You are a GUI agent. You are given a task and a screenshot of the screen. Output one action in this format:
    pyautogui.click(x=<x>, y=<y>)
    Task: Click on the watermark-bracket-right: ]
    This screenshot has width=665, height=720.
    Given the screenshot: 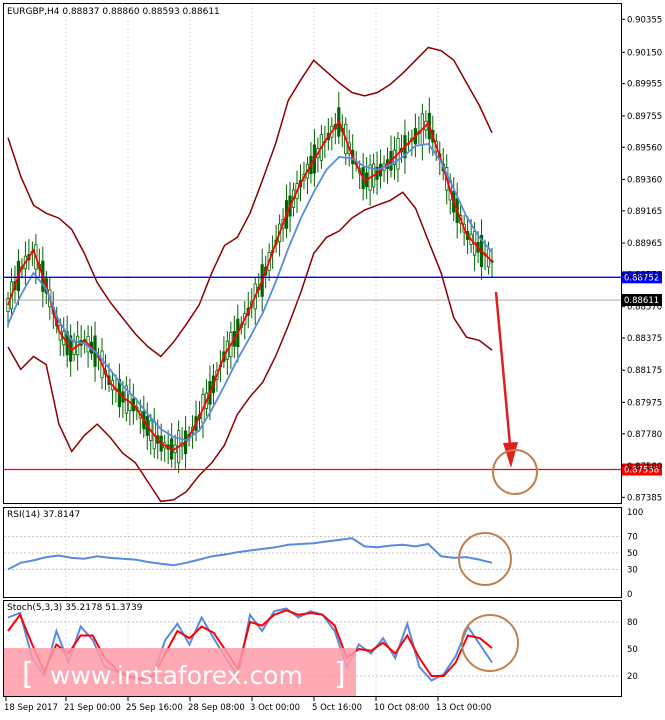 What is the action you would take?
    pyautogui.click(x=340, y=674)
    